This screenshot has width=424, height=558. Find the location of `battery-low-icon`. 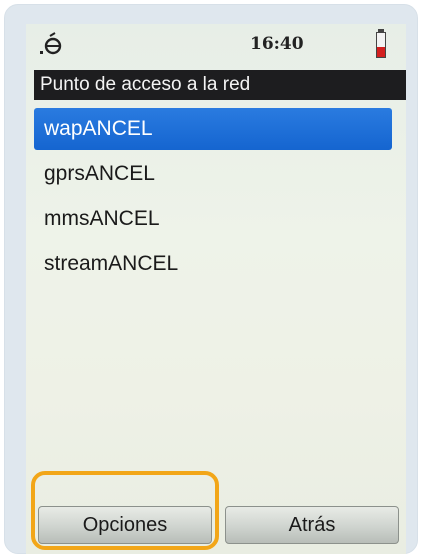

battery-low-icon is located at coordinates (381, 45).